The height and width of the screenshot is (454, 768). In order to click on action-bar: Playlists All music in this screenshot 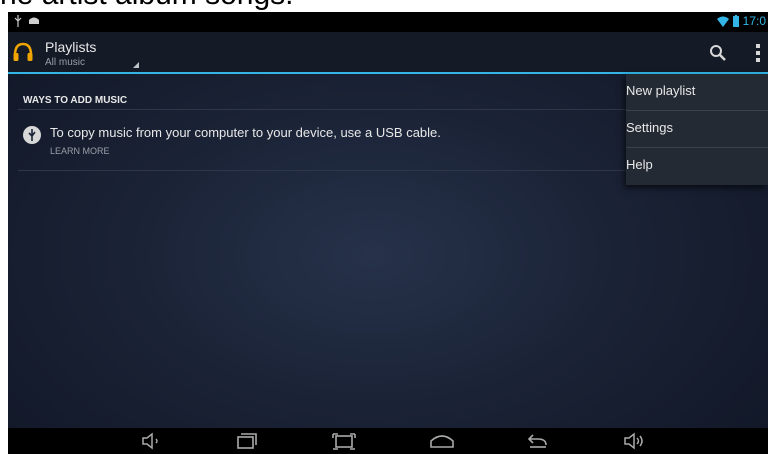, I will do `click(388, 53)`.